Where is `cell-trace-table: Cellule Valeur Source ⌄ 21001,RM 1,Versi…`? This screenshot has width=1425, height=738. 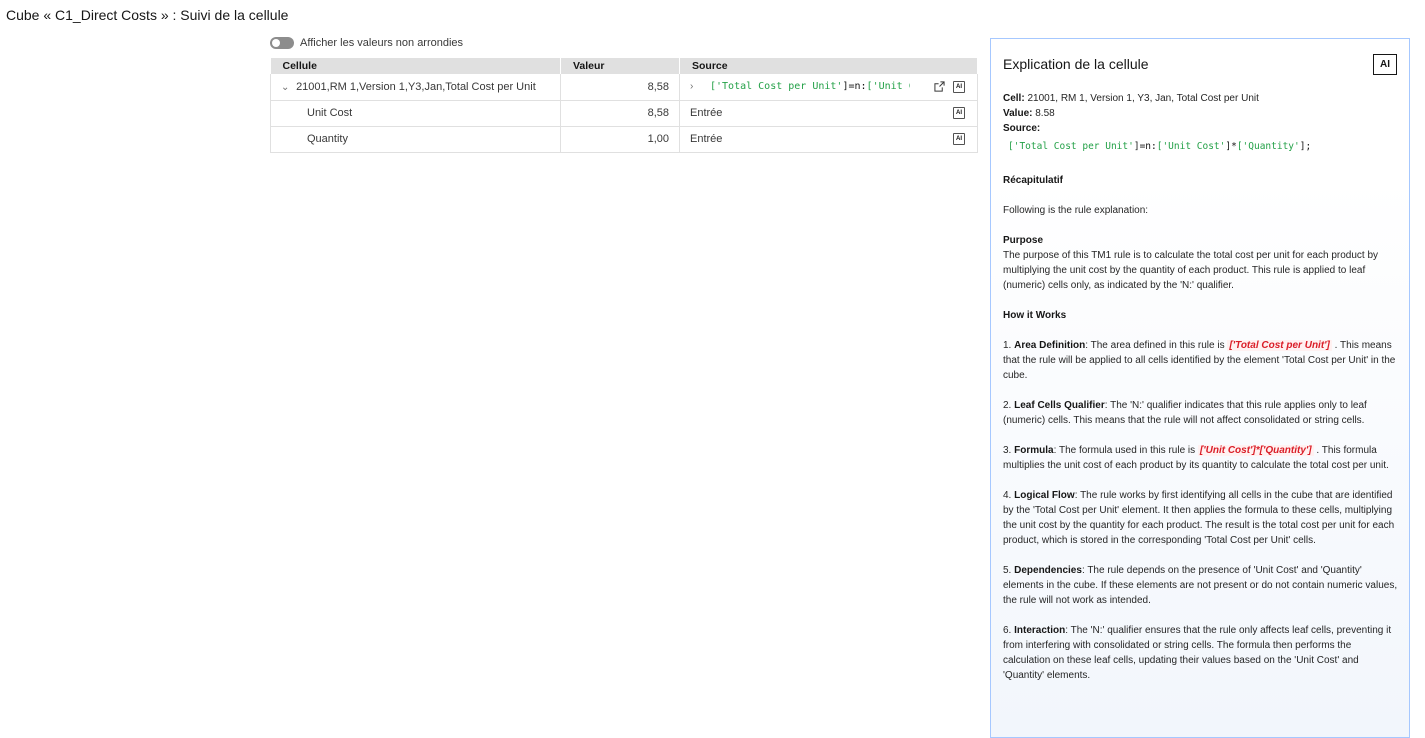
cell-trace-table: Cellule Valeur Source ⌄ 21001,RM 1,Versi… is located at coordinates (624, 105).